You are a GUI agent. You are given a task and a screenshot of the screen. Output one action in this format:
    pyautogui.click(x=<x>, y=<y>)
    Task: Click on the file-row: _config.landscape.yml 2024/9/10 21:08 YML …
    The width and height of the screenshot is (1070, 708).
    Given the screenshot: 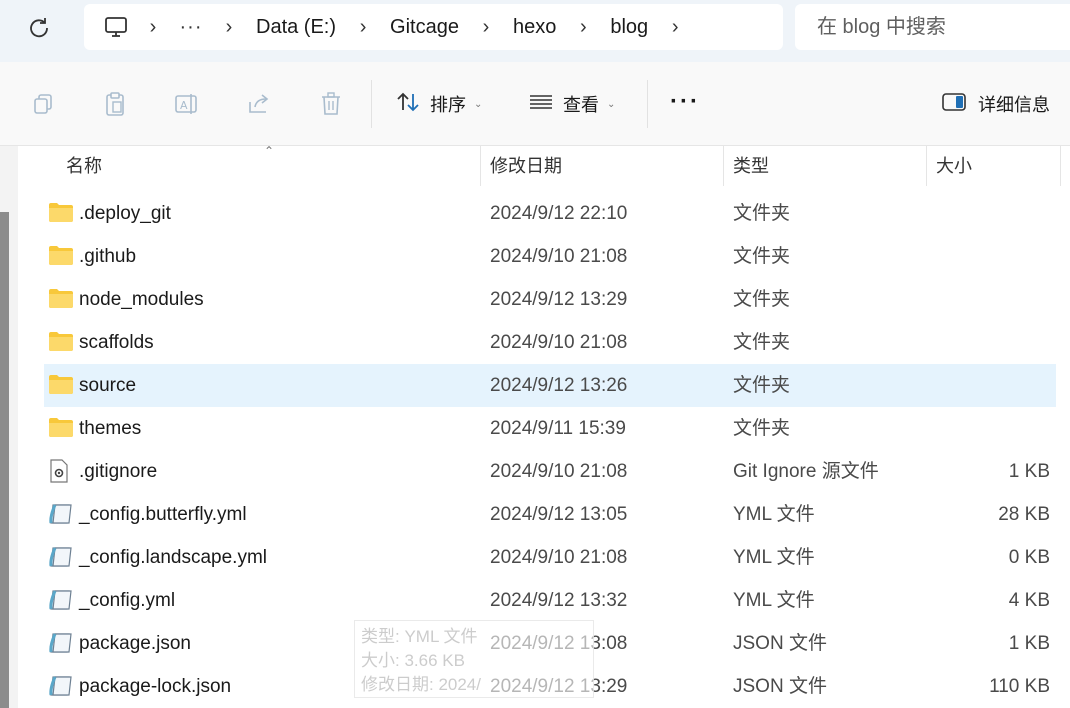 What is the action you would take?
    pyautogui.click(x=550, y=557)
    